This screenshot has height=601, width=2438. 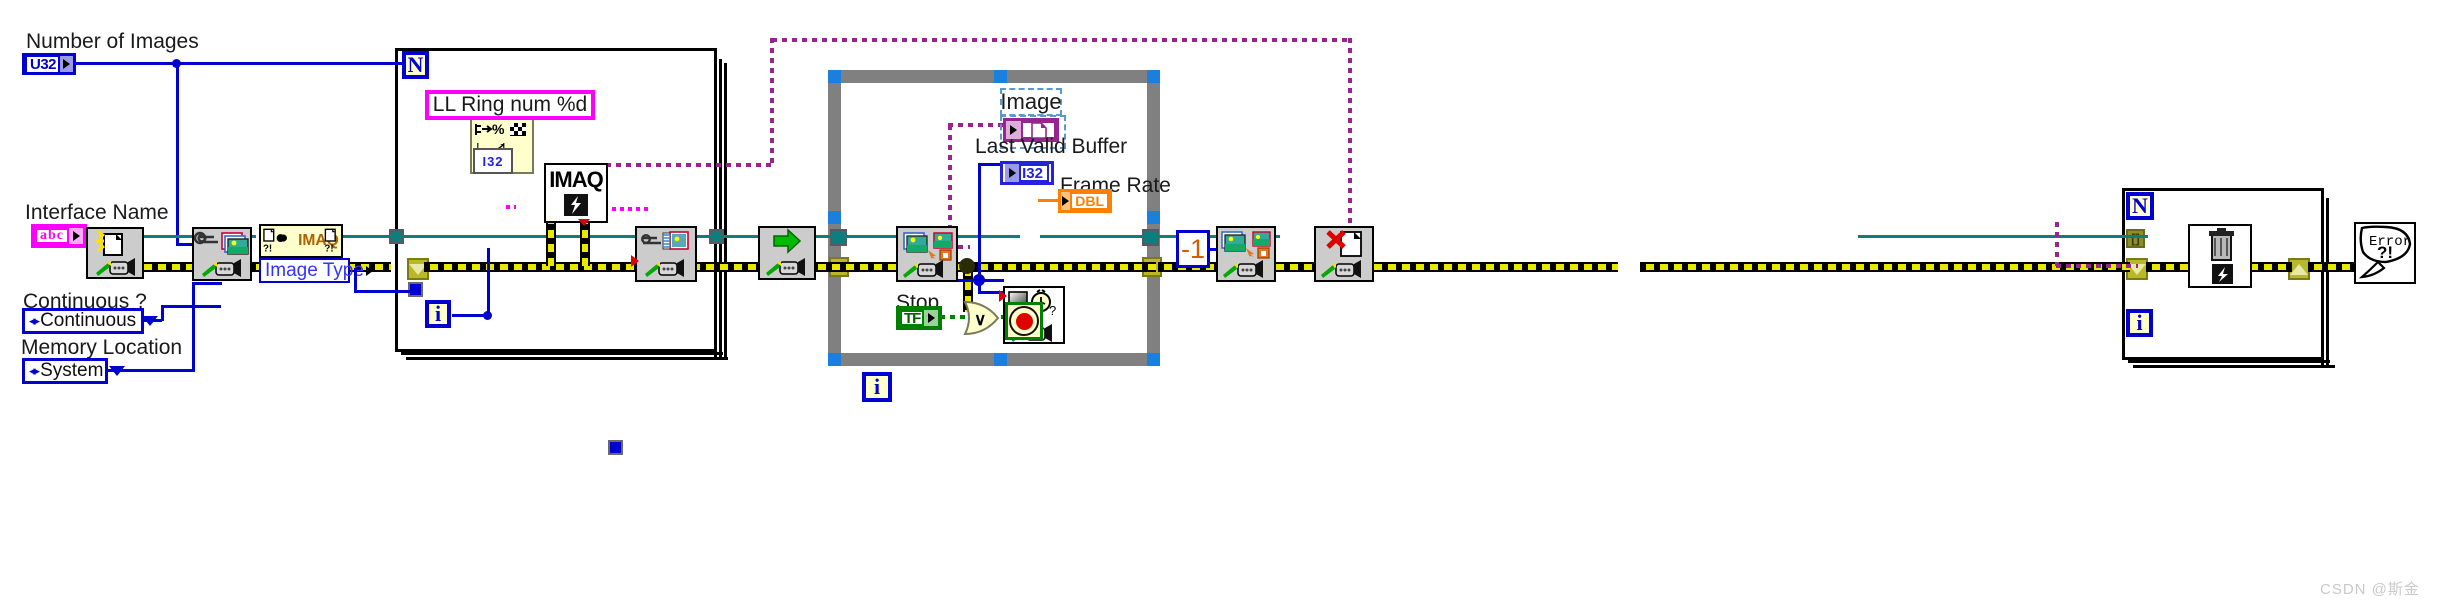 What do you see at coordinates (34, 371) in the screenshot?
I see `enum-increment-arrows-icon-2: ◂▸` at bounding box center [34, 371].